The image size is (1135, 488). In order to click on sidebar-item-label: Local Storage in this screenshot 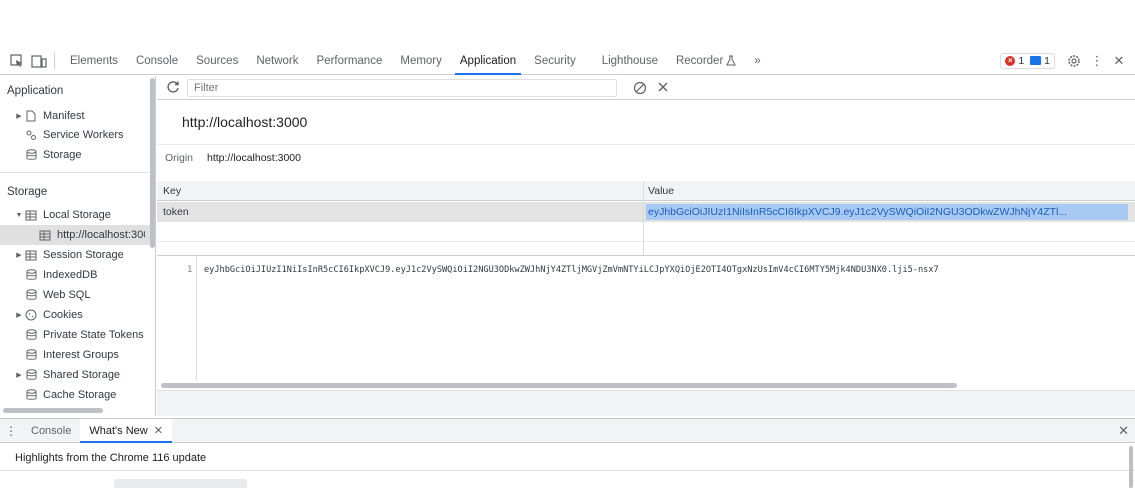, I will do `click(77, 215)`.